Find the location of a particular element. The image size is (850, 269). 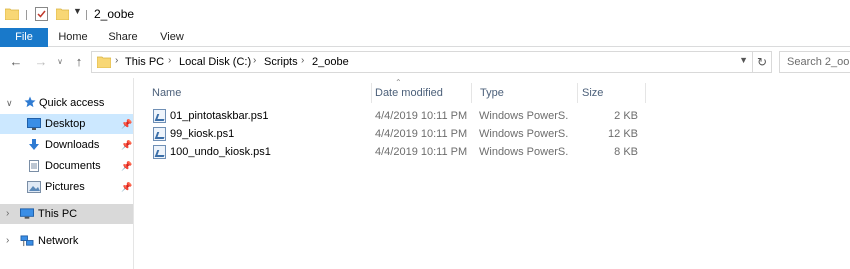

column-header-date: Date modified is located at coordinates (419, 93).